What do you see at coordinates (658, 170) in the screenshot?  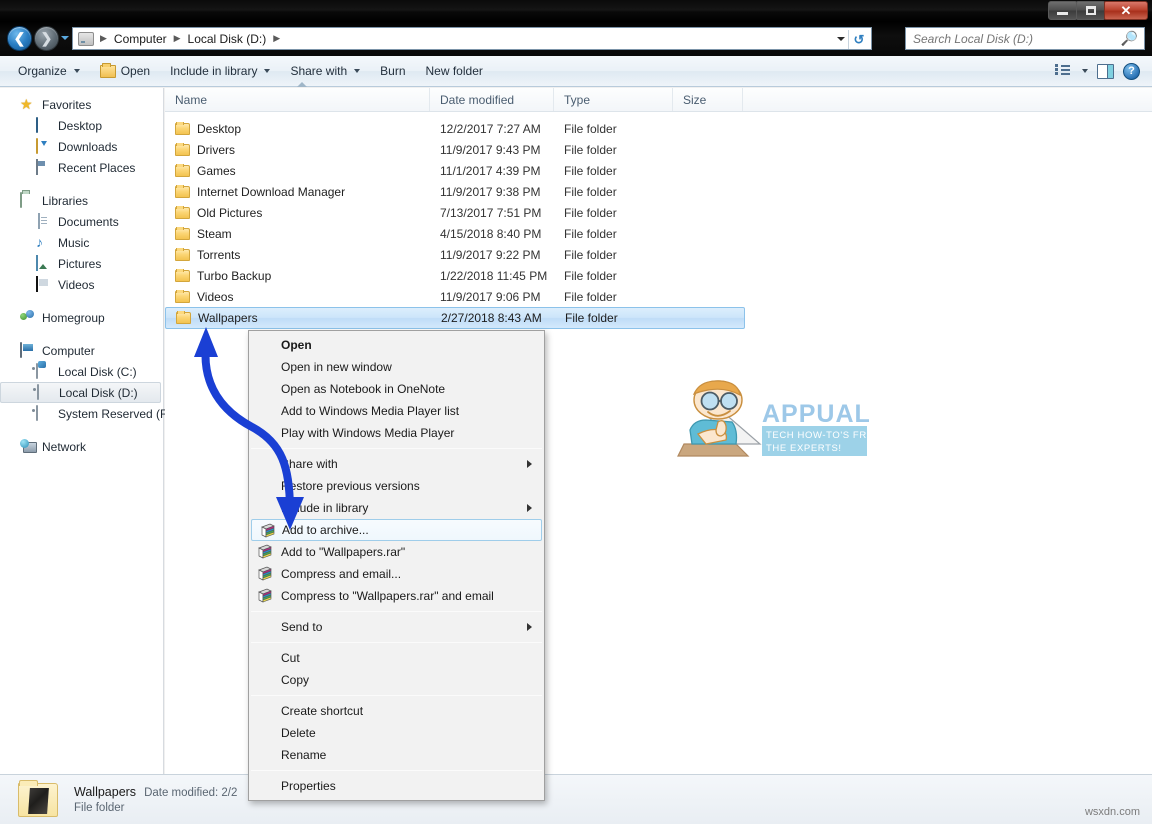 I see `table-row: Games 11/1/2017 4:39 PM File folder` at bounding box center [658, 170].